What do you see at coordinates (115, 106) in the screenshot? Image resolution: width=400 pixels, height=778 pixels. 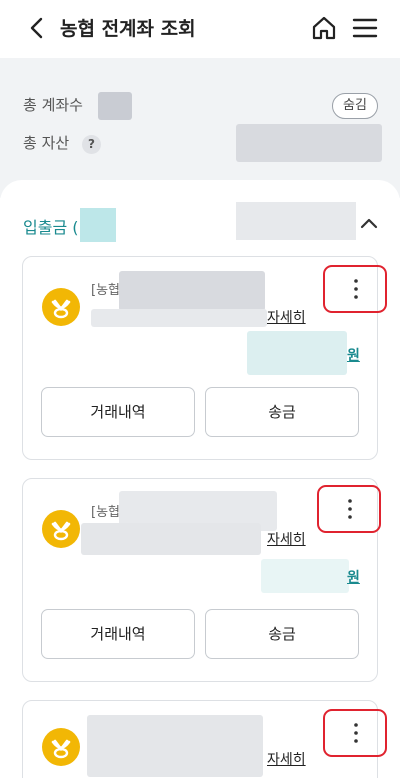 I see `total-accounts-value-masked` at bounding box center [115, 106].